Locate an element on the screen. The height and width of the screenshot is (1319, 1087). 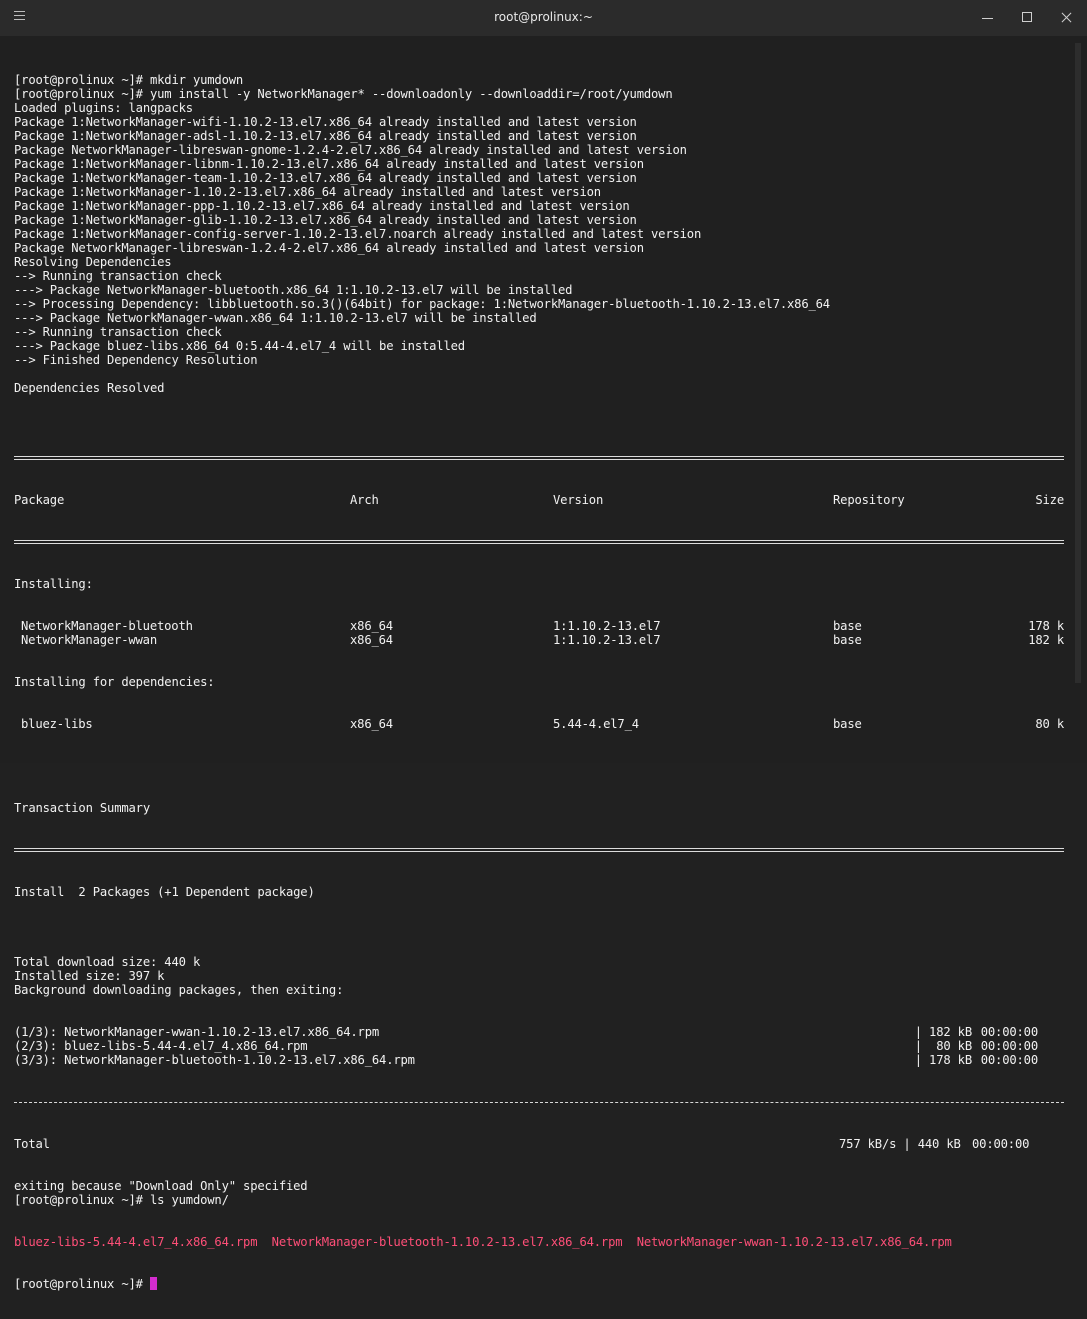
terminal-cursor is located at coordinates (153, 1283).